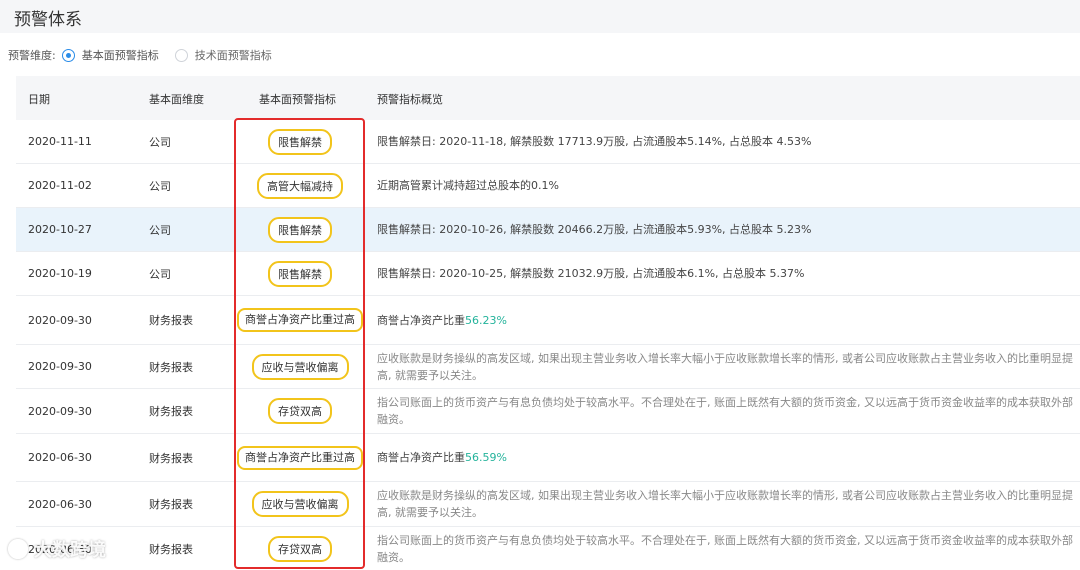 This screenshot has height=570, width=1080. I want to click on summary-cell: 近期高管累计减持超过总股本的0.1%, so click(468, 185).